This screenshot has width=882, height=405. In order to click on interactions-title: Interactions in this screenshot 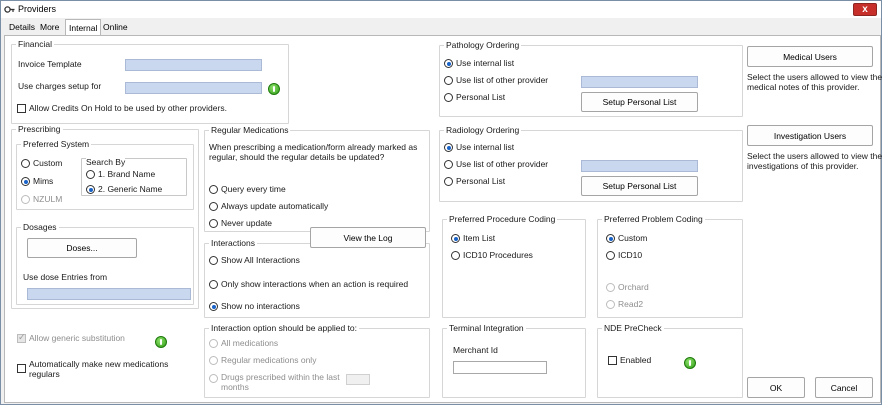, I will do `click(233, 243)`.